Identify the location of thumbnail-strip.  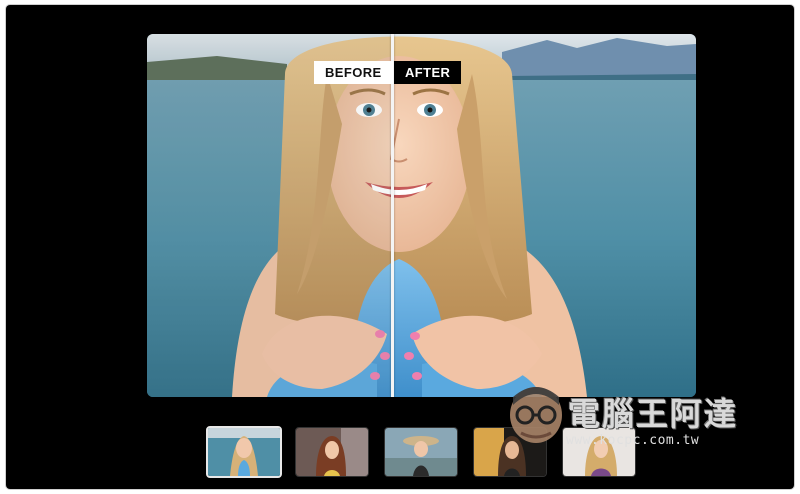
(426, 452).